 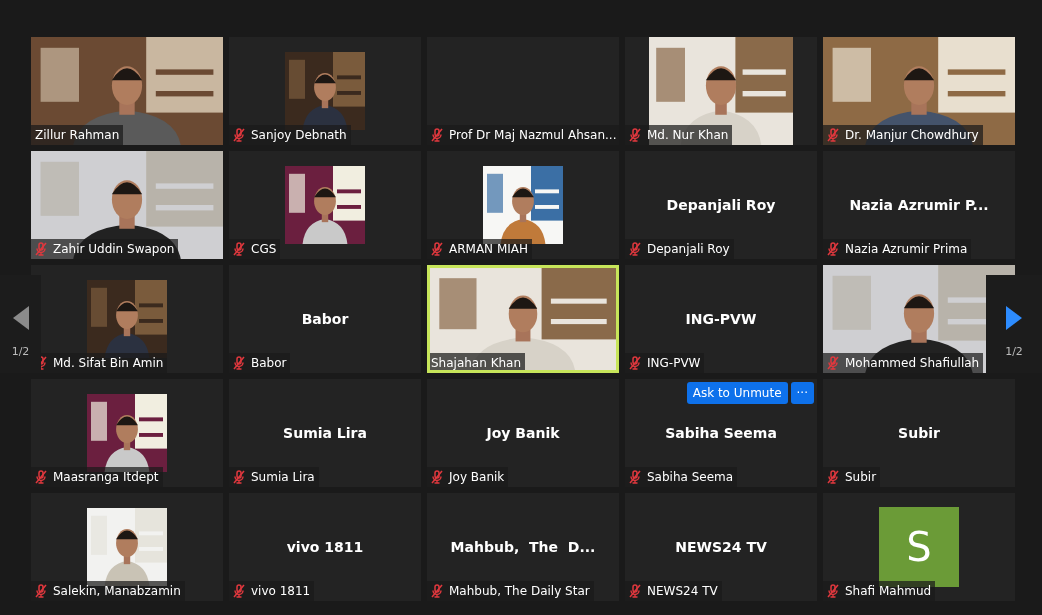 I want to click on participant-label: Shafi Mahmud, so click(x=879, y=591).